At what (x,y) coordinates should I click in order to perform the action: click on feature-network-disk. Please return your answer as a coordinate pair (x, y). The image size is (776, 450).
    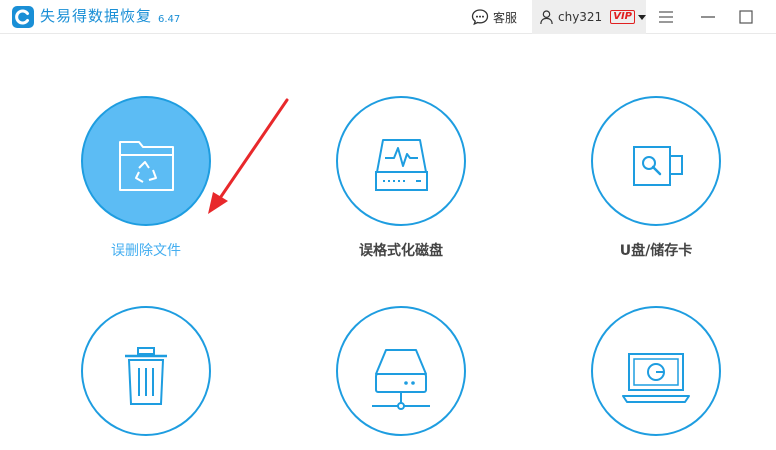
    Looking at the image, I should click on (401, 378).